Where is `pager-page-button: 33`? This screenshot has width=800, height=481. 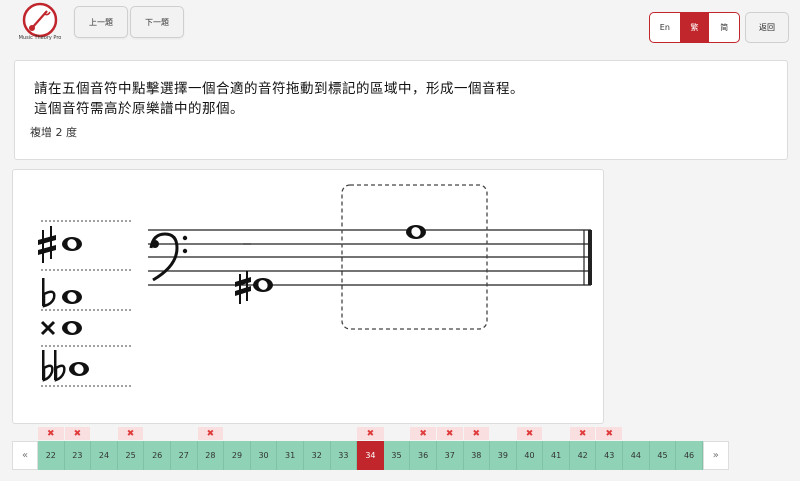
pager-page-button: 33 is located at coordinates (344, 455).